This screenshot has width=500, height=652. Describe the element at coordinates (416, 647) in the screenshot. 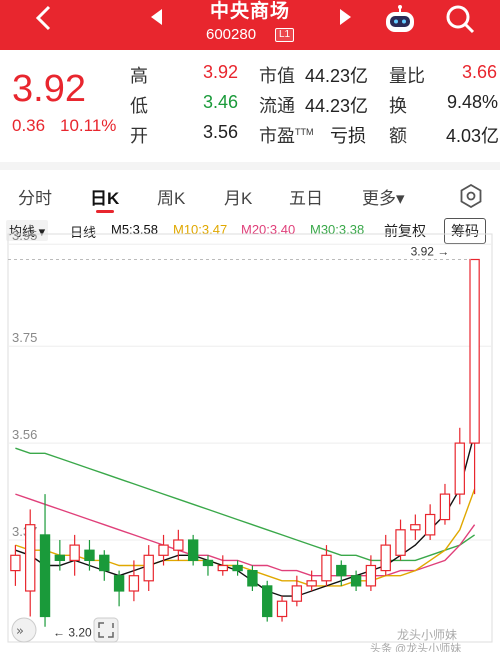

I see `watermark-sub: 头条 @龙头小师妹` at that location.